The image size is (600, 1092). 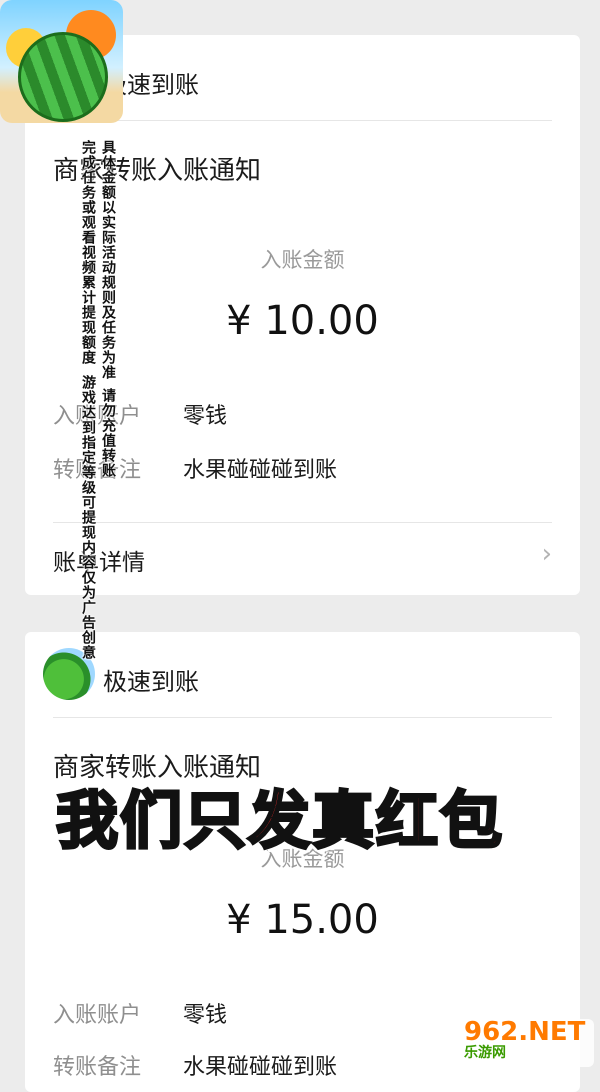 What do you see at coordinates (302, 674) in the screenshot?
I see `card-header: 极速到账` at bounding box center [302, 674].